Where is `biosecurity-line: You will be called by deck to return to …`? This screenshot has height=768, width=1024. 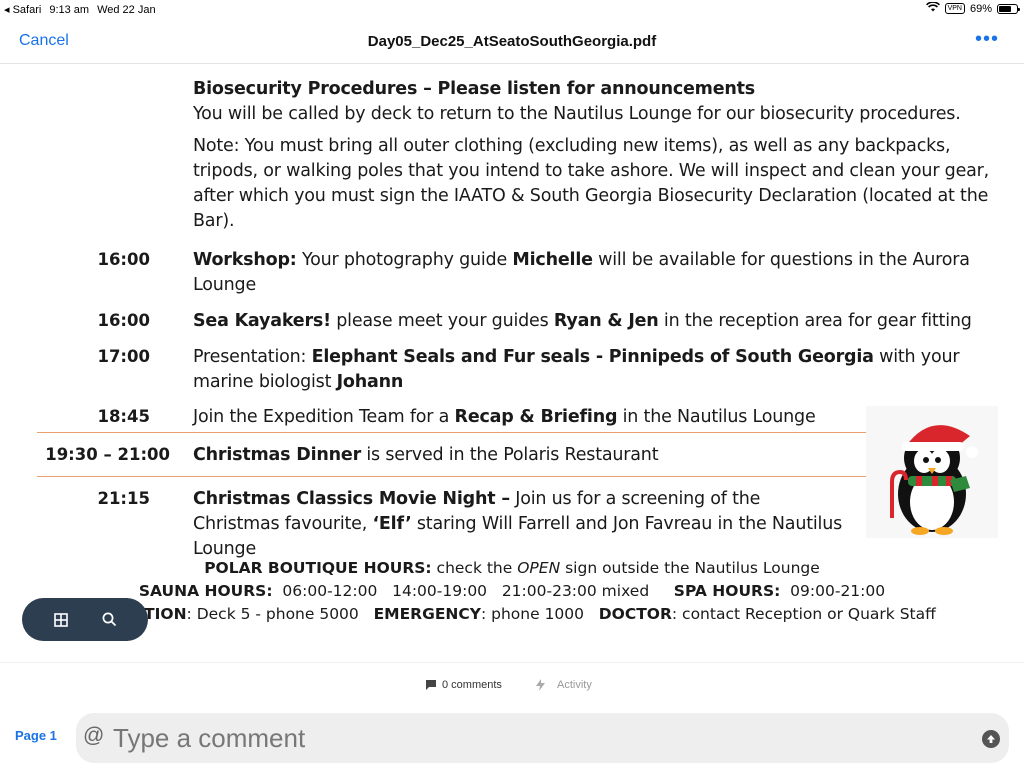
biosecurity-line: You will be called by deck to return to … is located at coordinates (577, 114).